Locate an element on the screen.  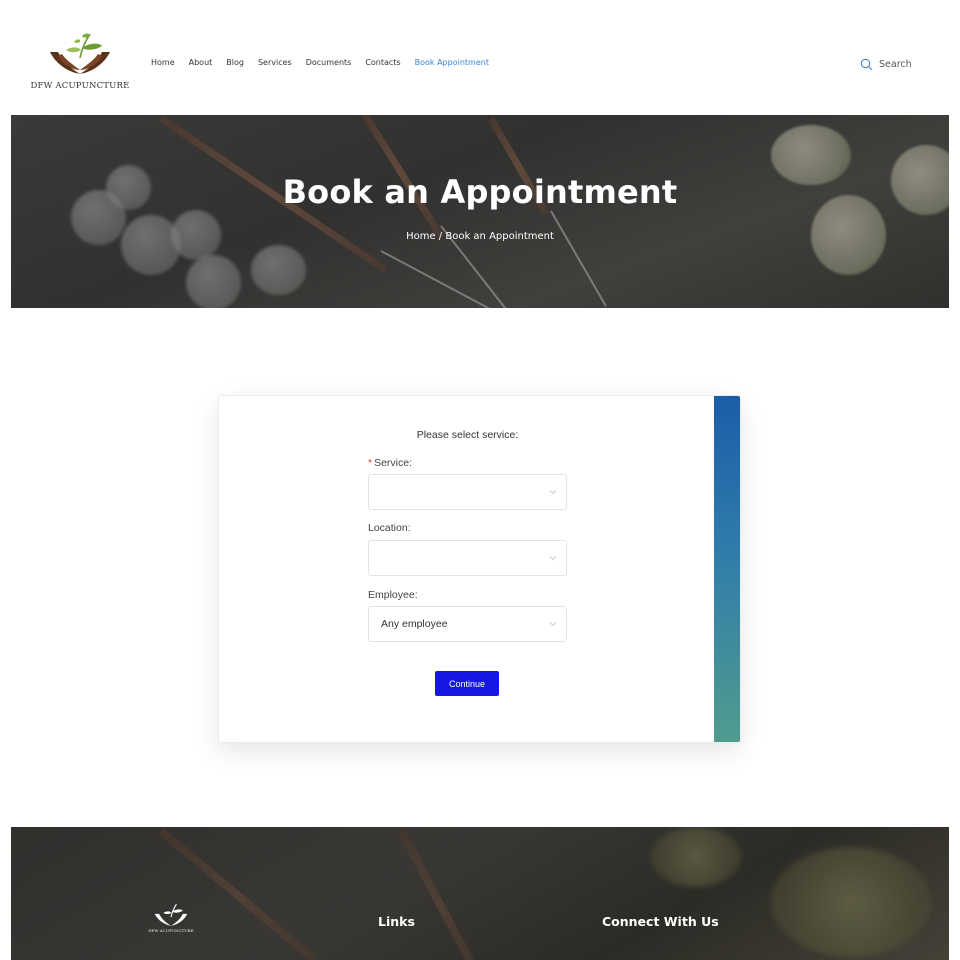
nav-book-appointment: Book Appointment is located at coordinates (452, 62).